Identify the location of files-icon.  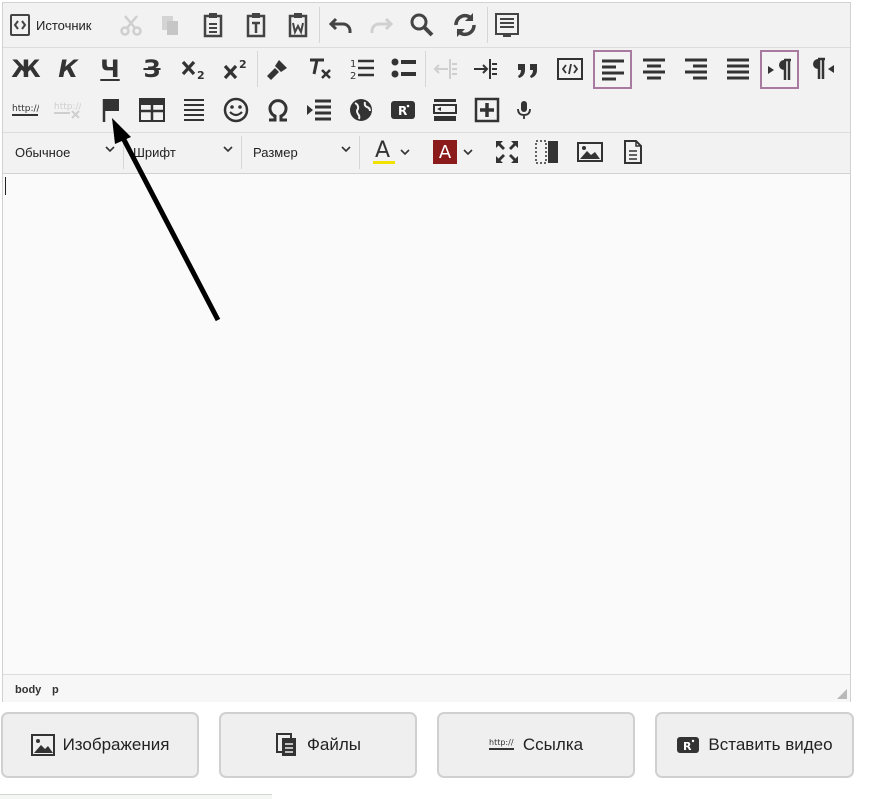
(285, 744).